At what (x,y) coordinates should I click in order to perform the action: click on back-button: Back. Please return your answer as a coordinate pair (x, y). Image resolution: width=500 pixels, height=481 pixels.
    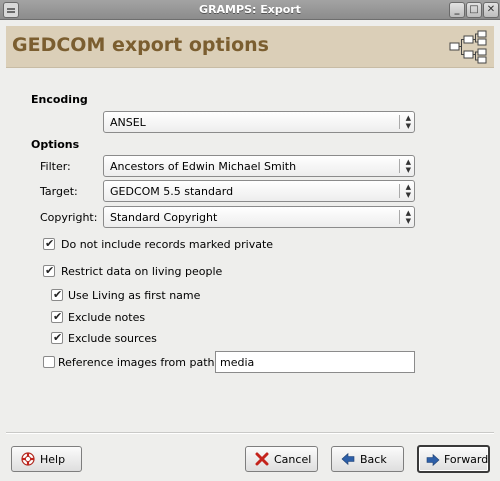
    Looking at the image, I should click on (367, 459).